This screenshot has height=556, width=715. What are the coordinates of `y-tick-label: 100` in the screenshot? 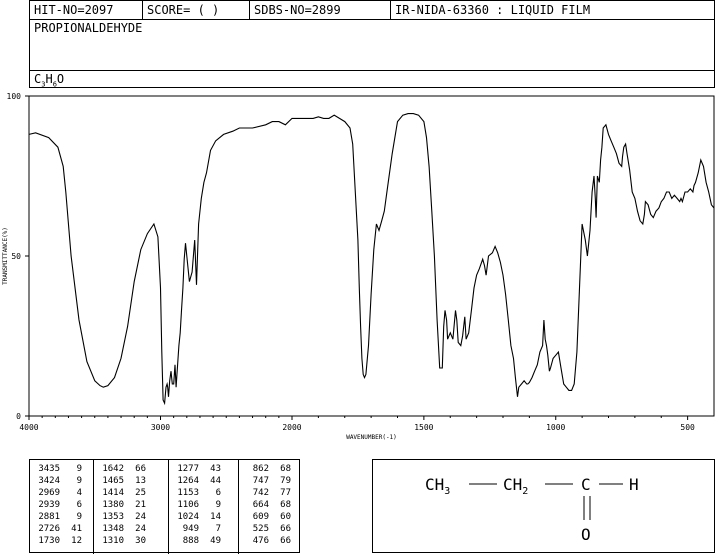 It's located at (14, 96).